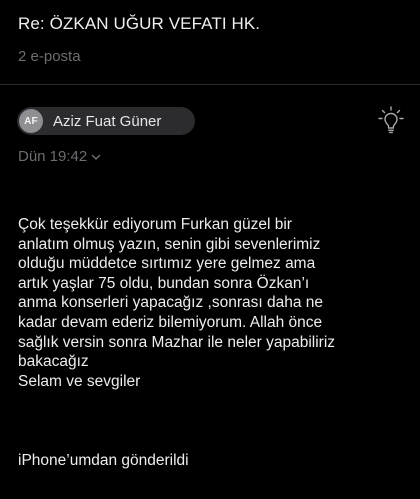 The height and width of the screenshot is (499, 420). Describe the element at coordinates (210, 84) in the screenshot. I see `header-divider` at that location.